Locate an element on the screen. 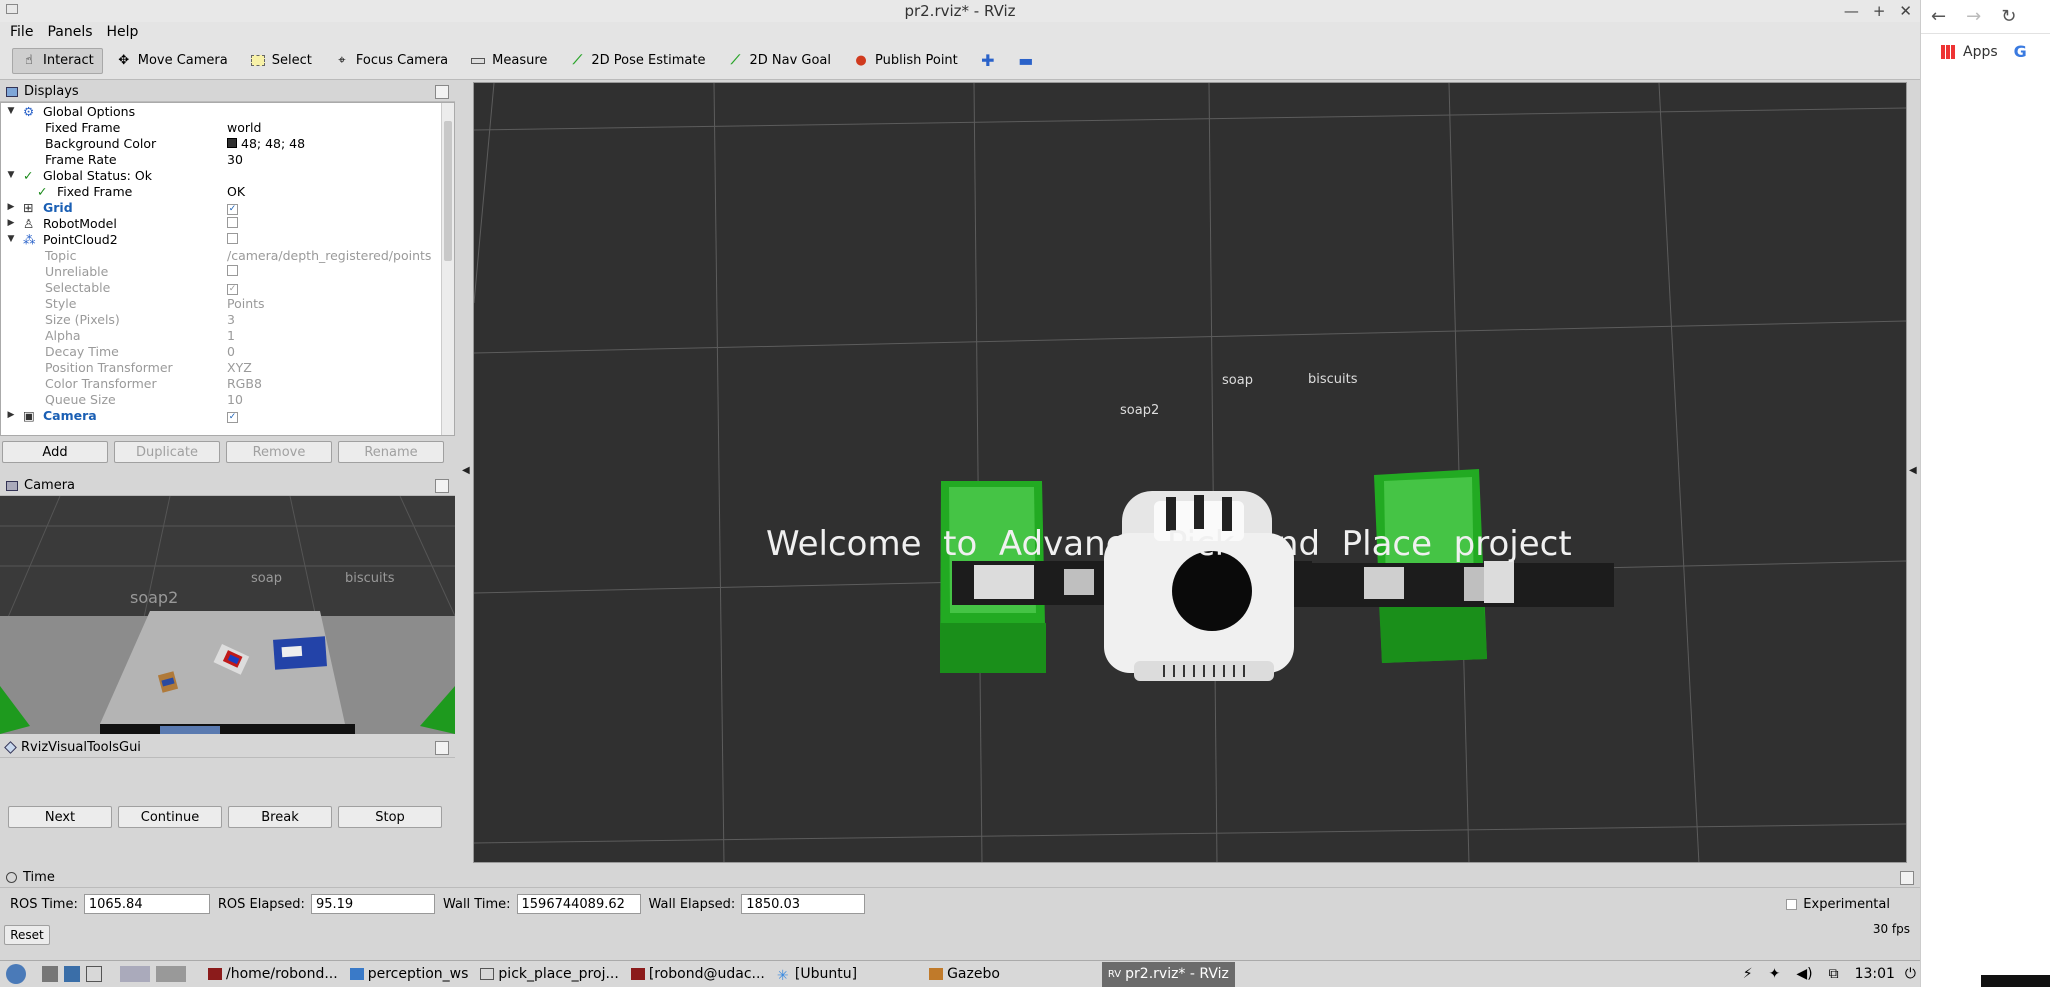  next-button: Next is located at coordinates (60, 817).